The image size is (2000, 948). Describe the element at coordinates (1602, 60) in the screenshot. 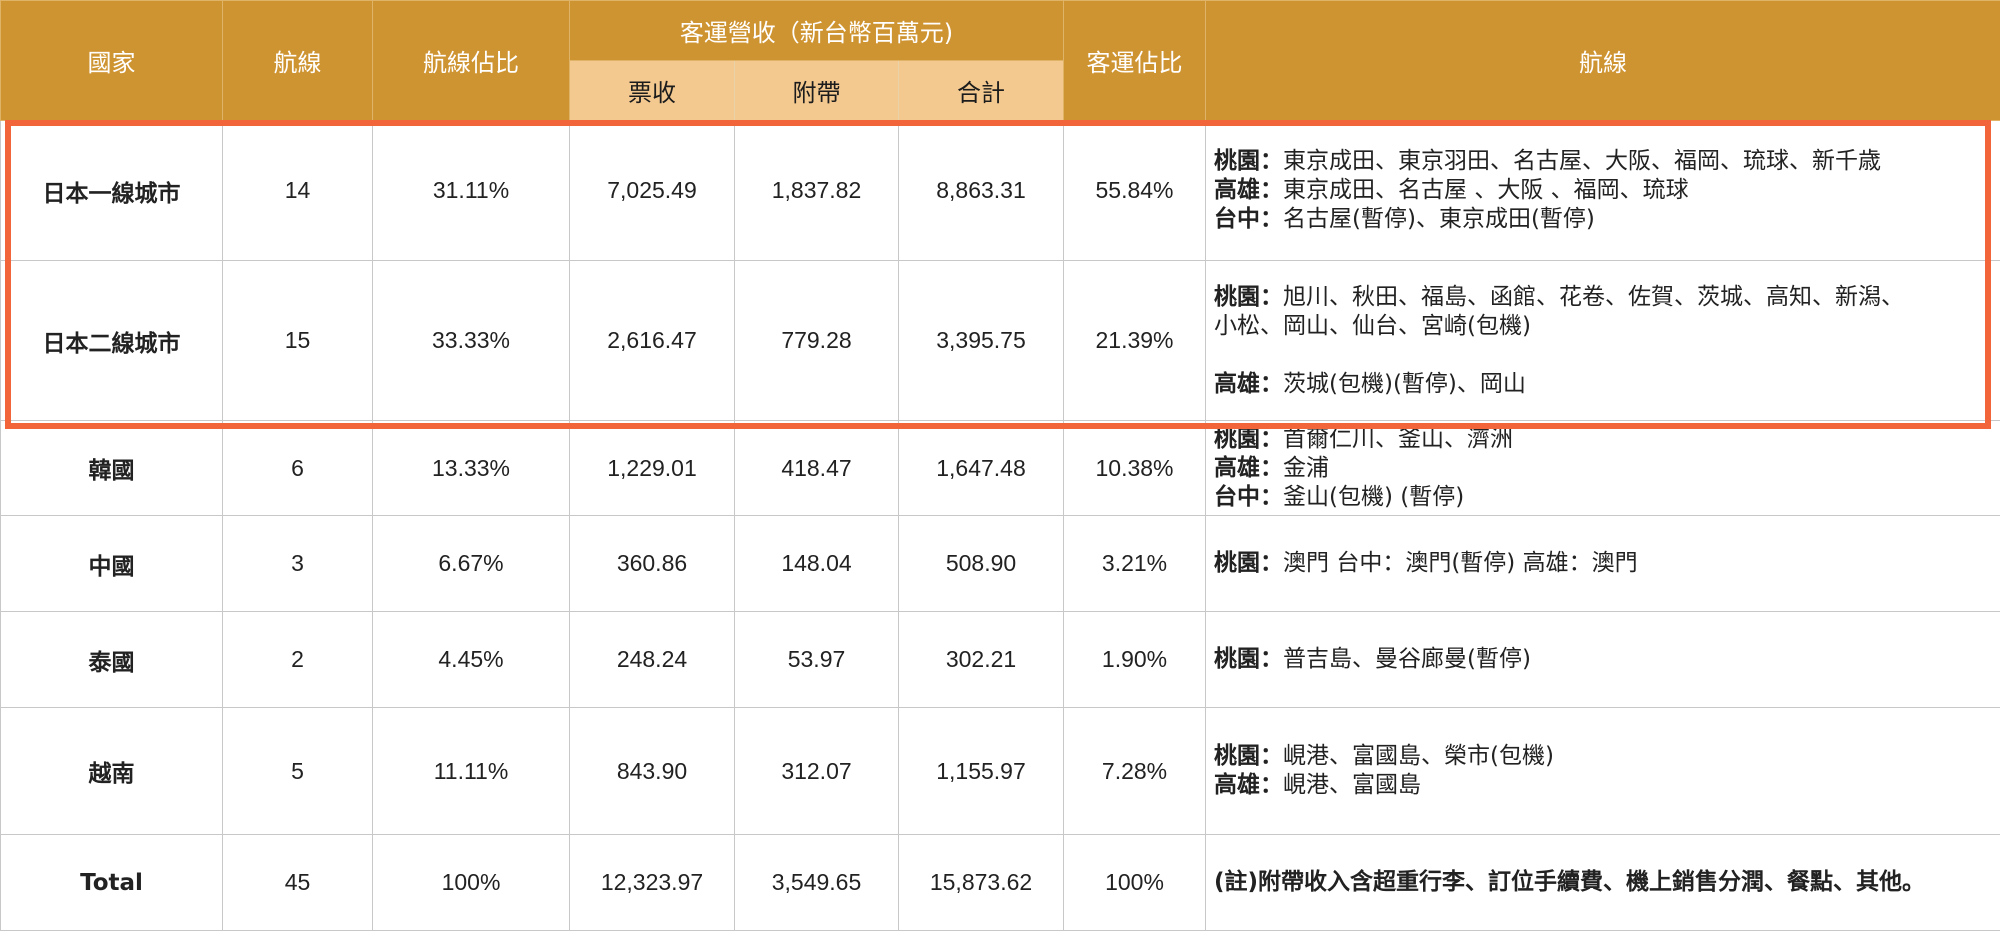

I see `header-routes: 航線` at that location.